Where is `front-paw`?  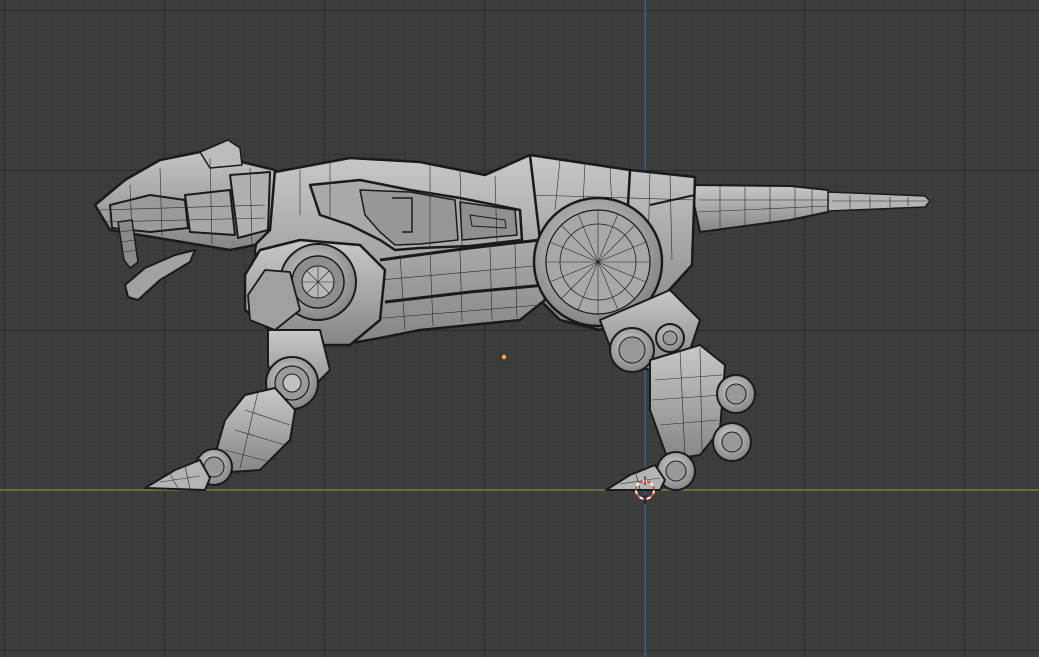
front-paw is located at coordinates (177, 475).